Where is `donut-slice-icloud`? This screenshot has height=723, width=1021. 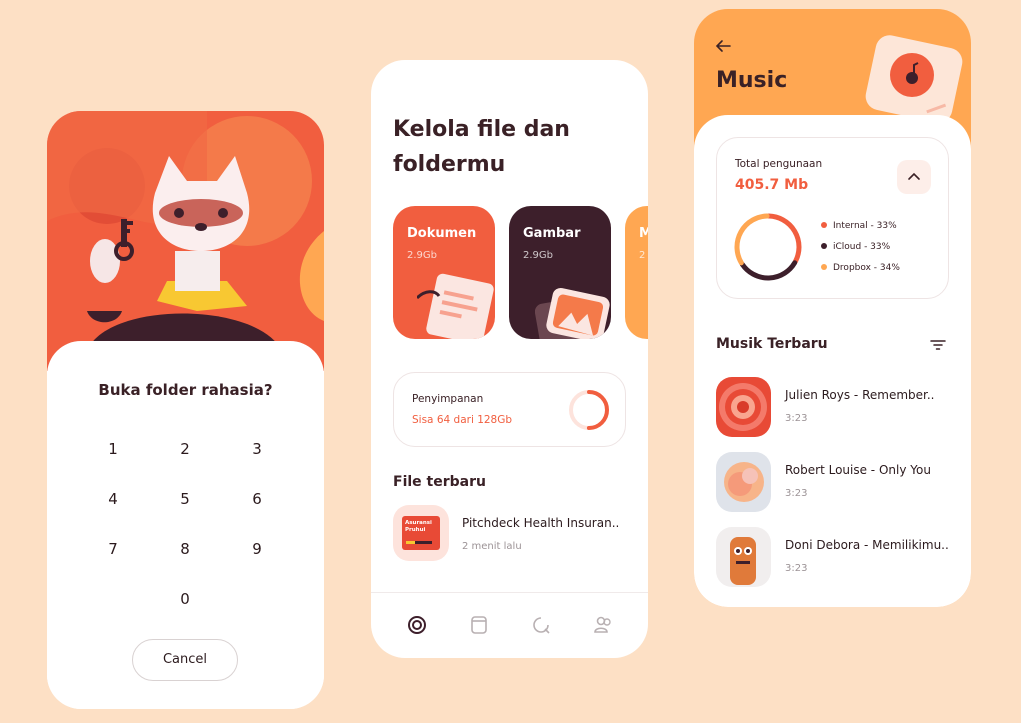
donut-slice-icloud is located at coordinates (768, 270).